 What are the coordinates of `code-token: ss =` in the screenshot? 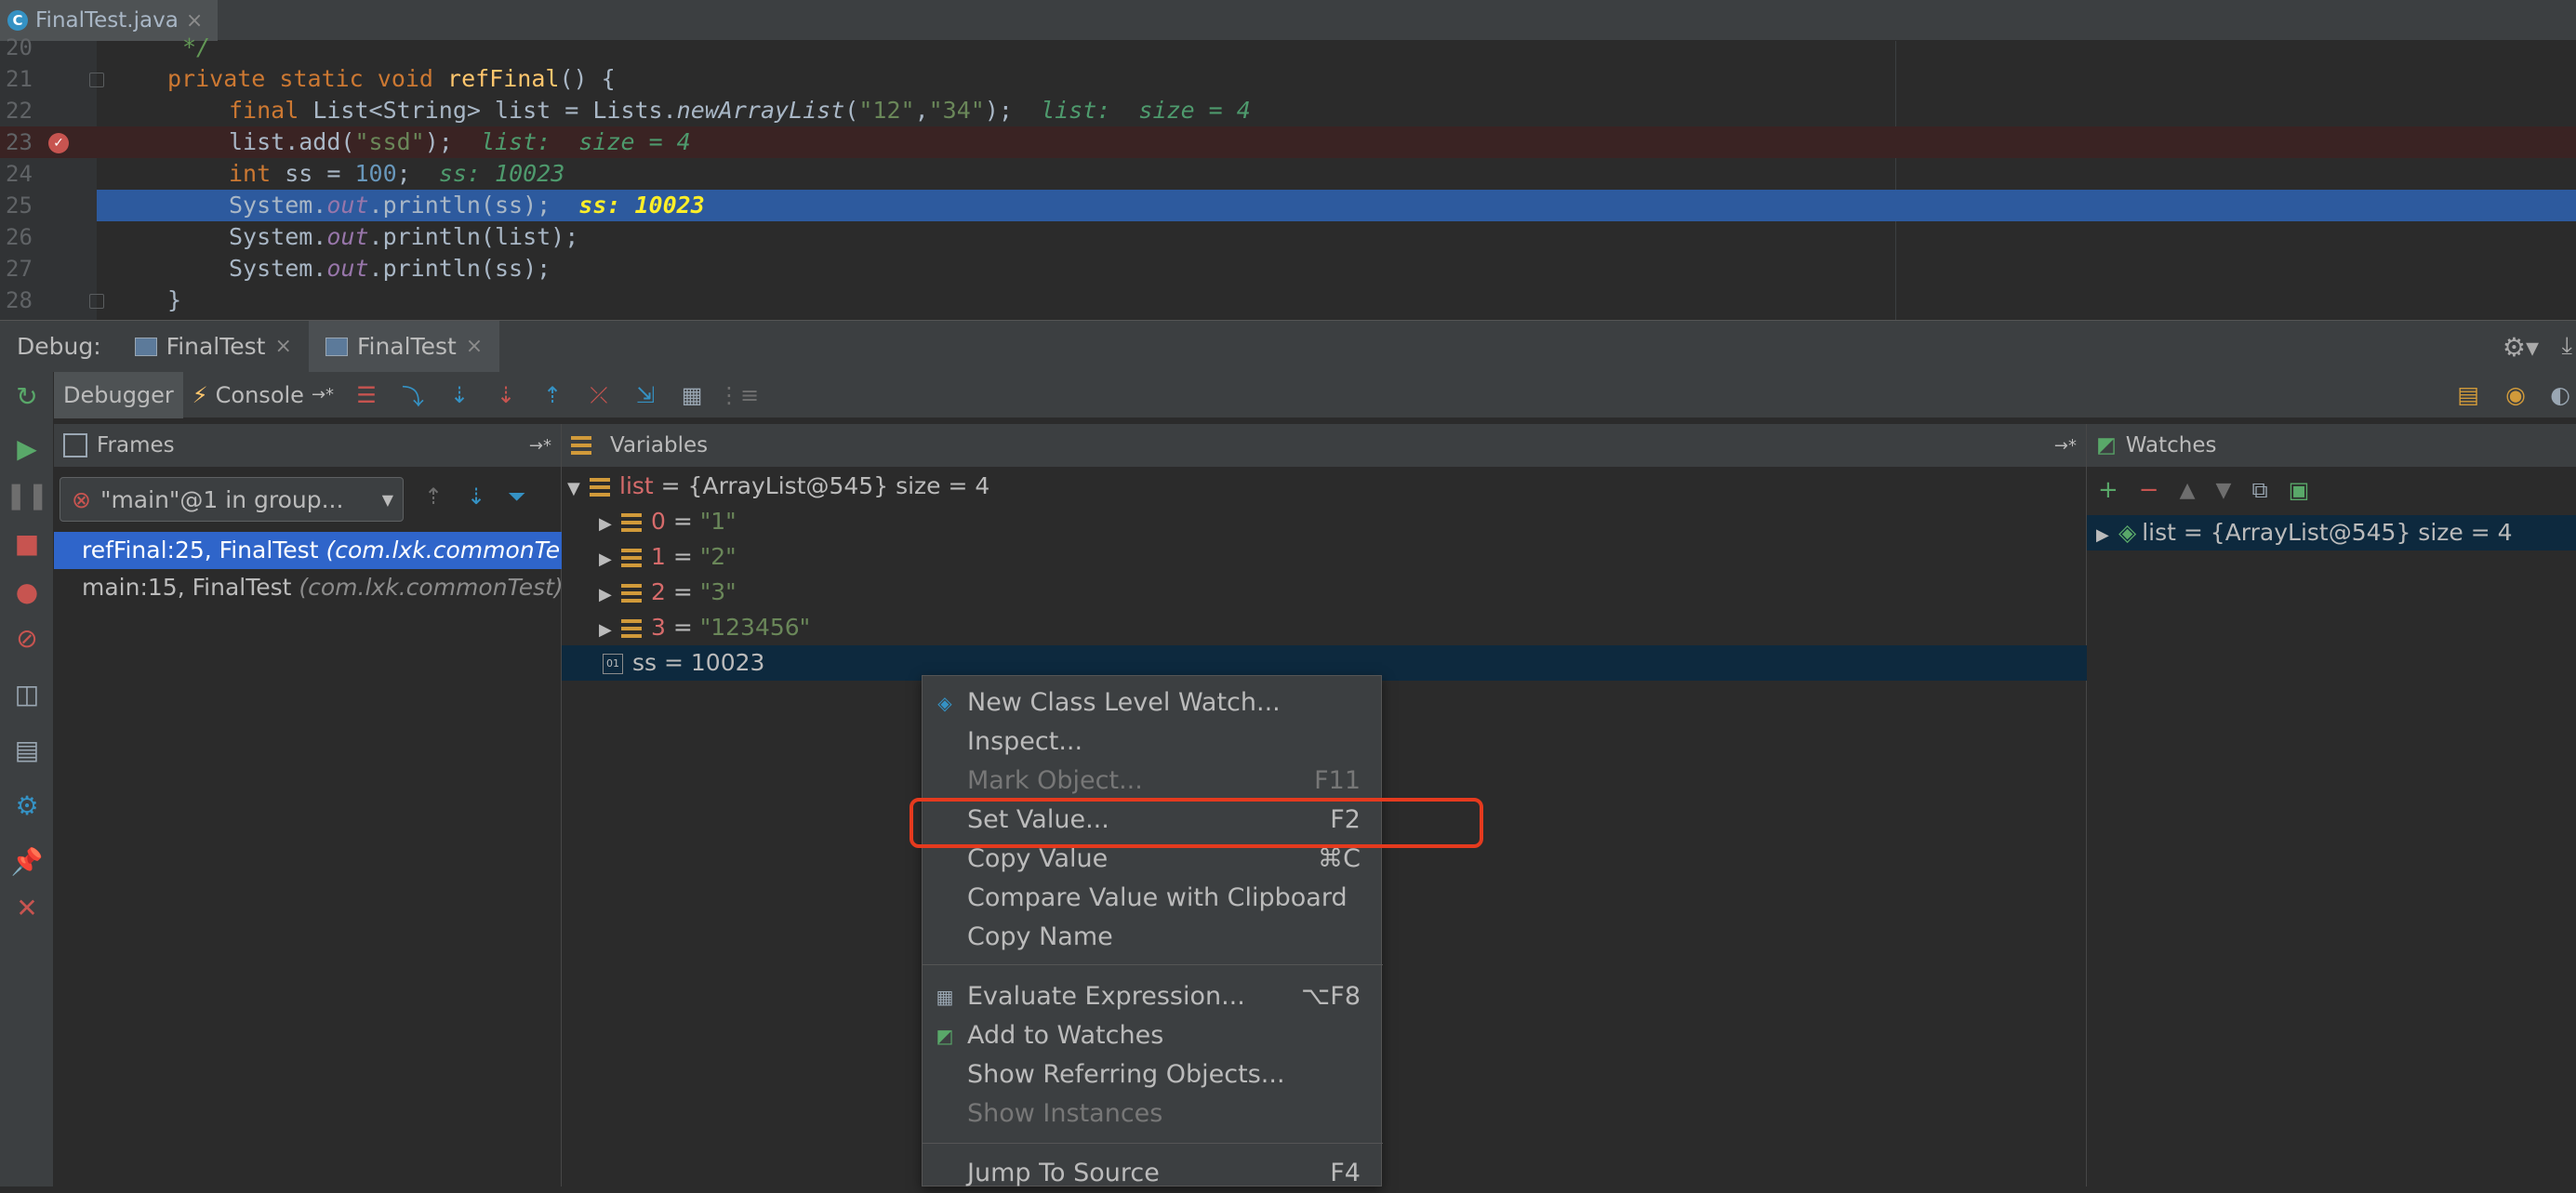 It's located at (320, 173).